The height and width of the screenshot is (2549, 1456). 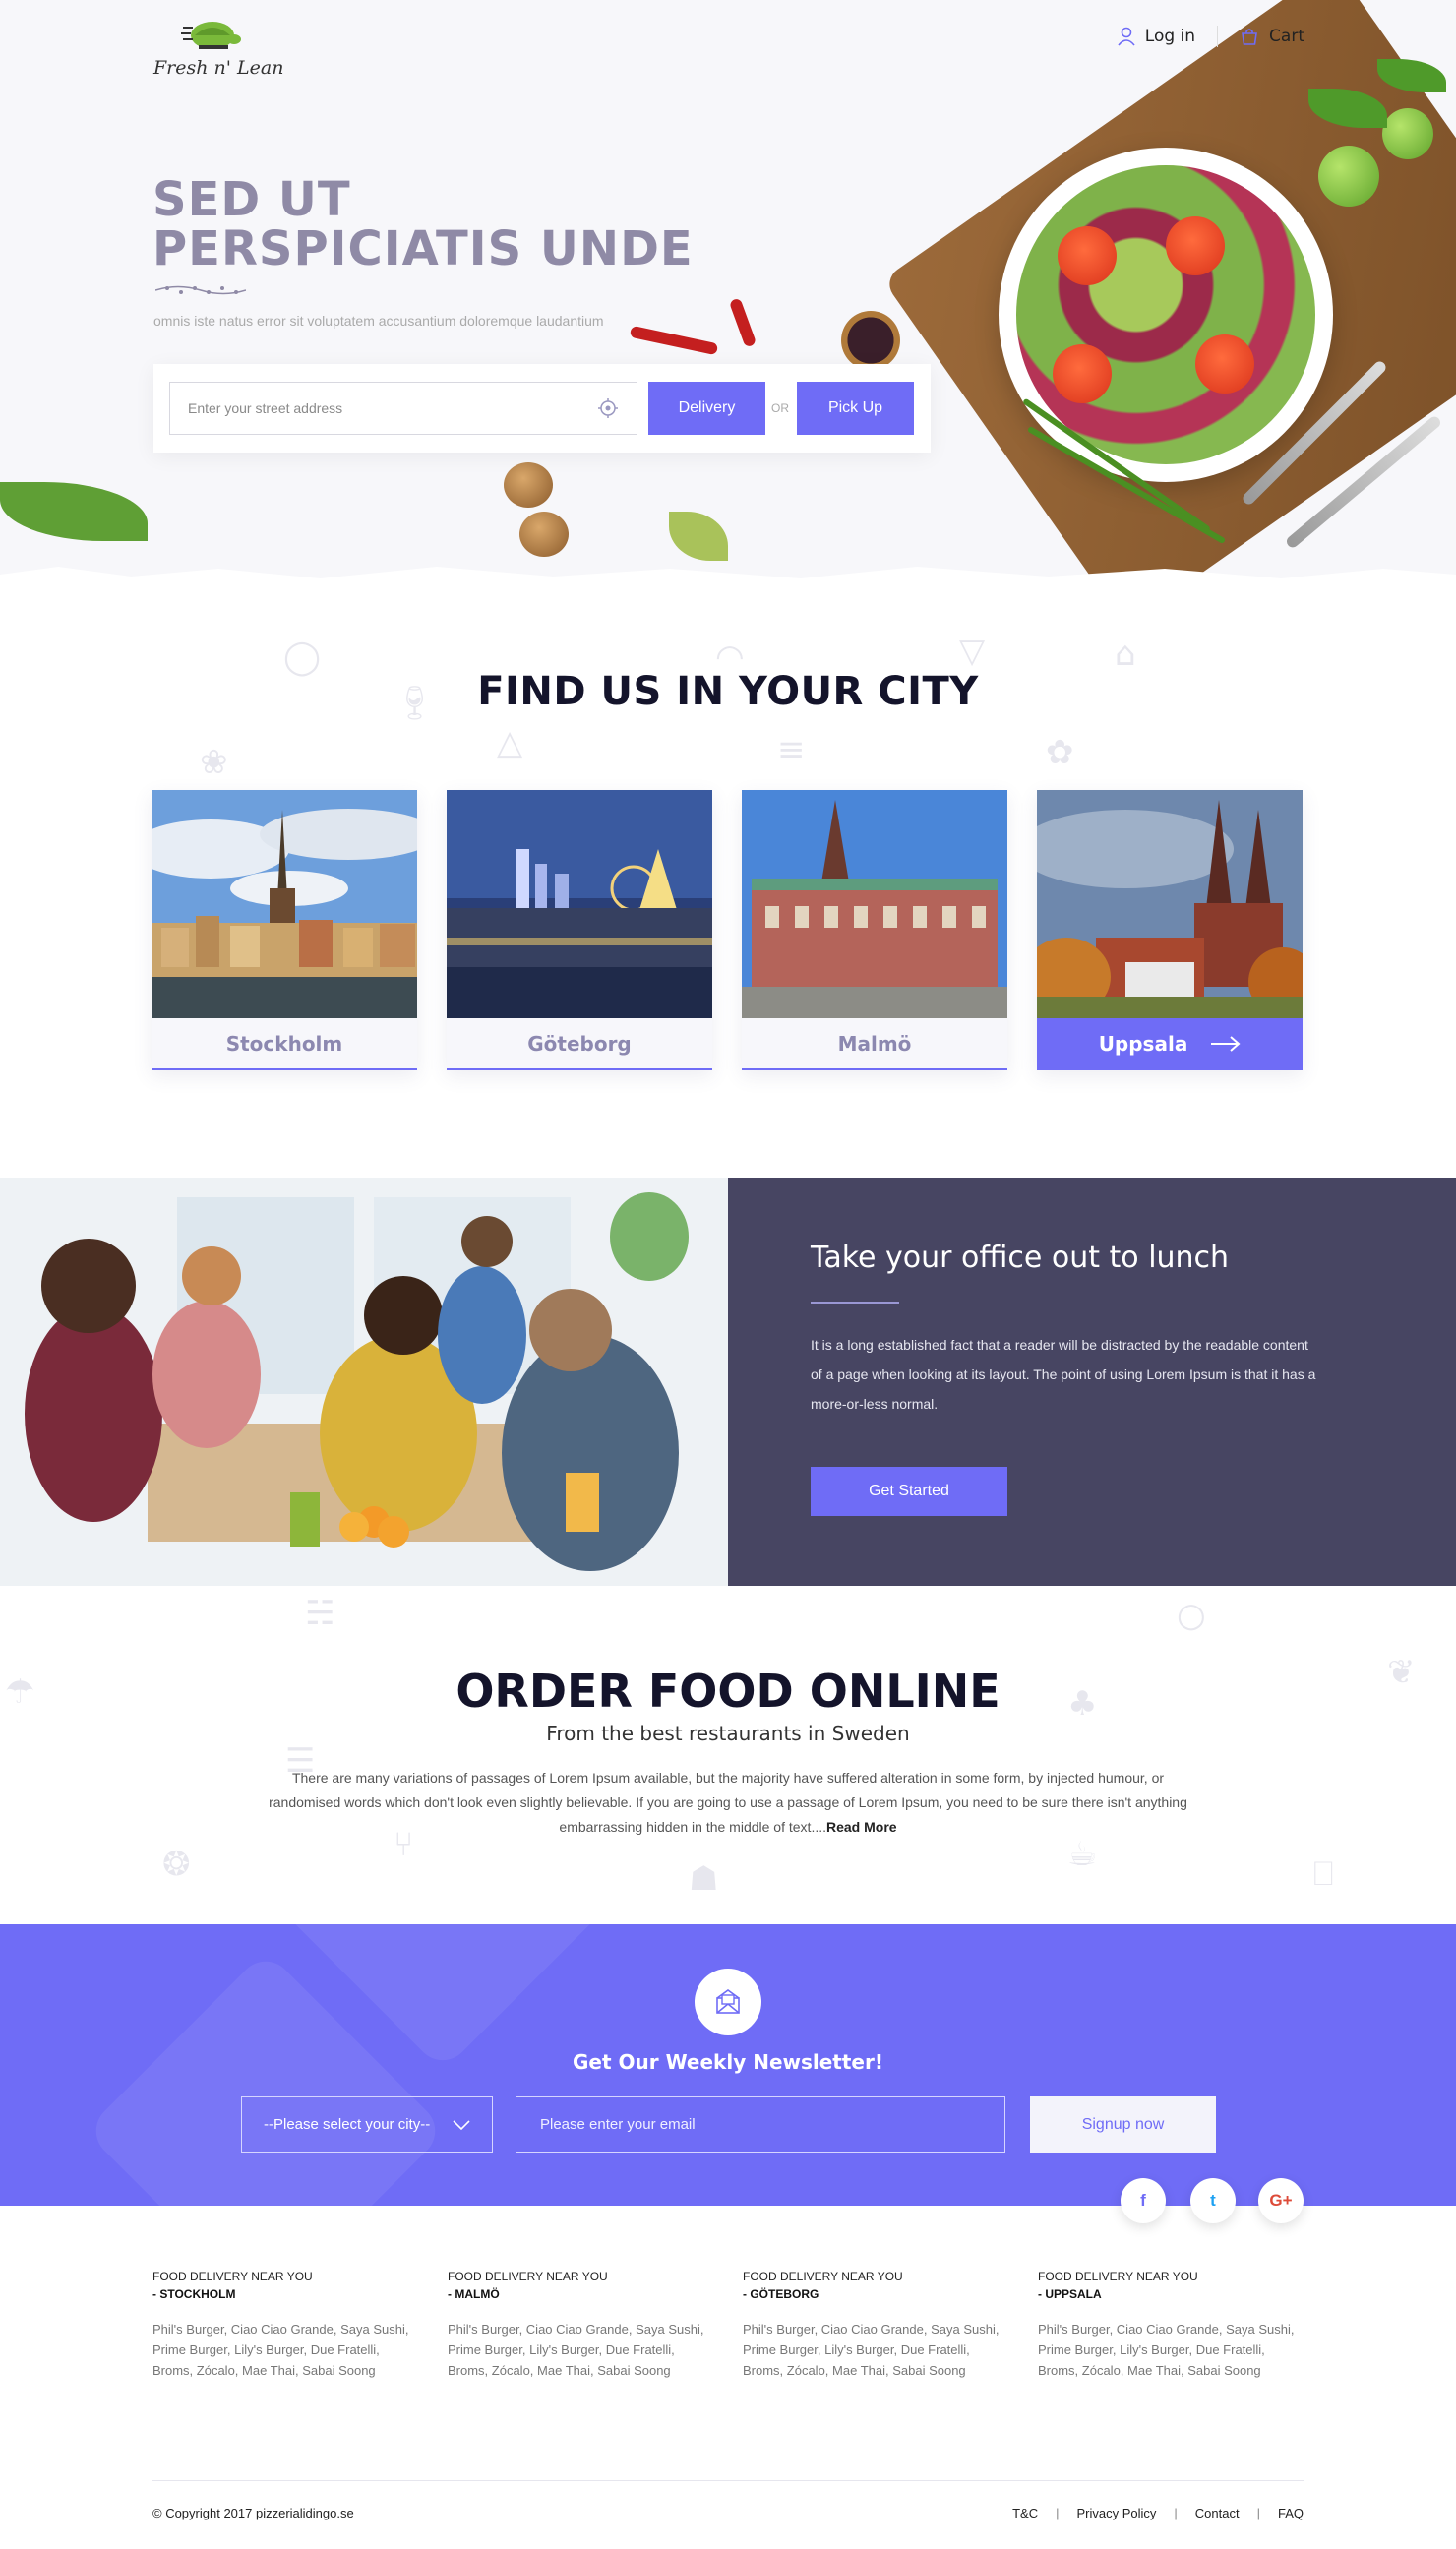 I want to click on shopping-bag-icon, so click(x=1249, y=37).